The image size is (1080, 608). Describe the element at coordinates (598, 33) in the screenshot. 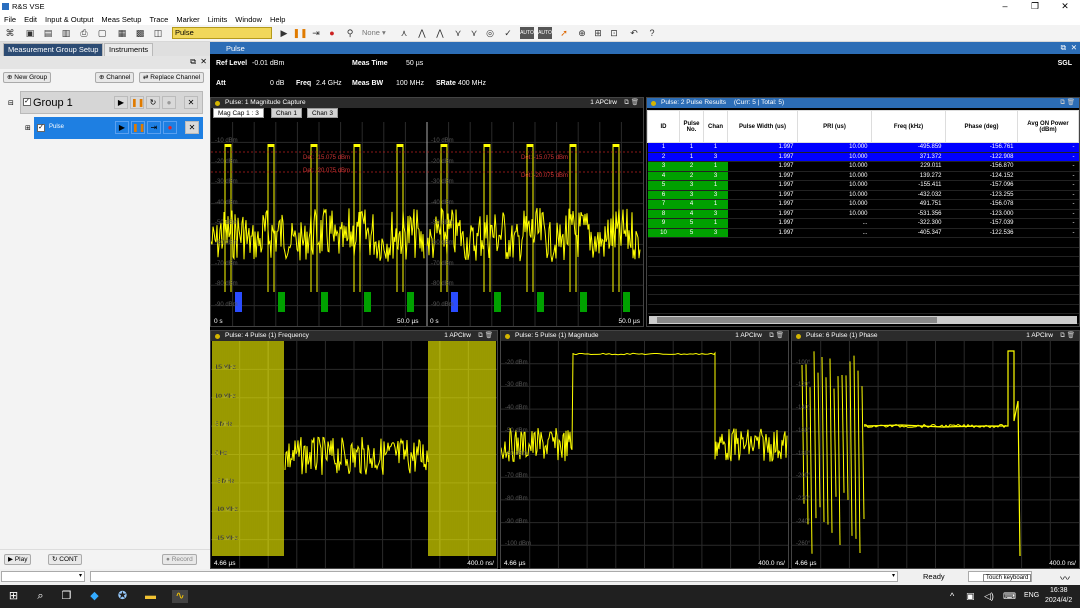

I see `zoom-area-icon: ⊞` at that location.